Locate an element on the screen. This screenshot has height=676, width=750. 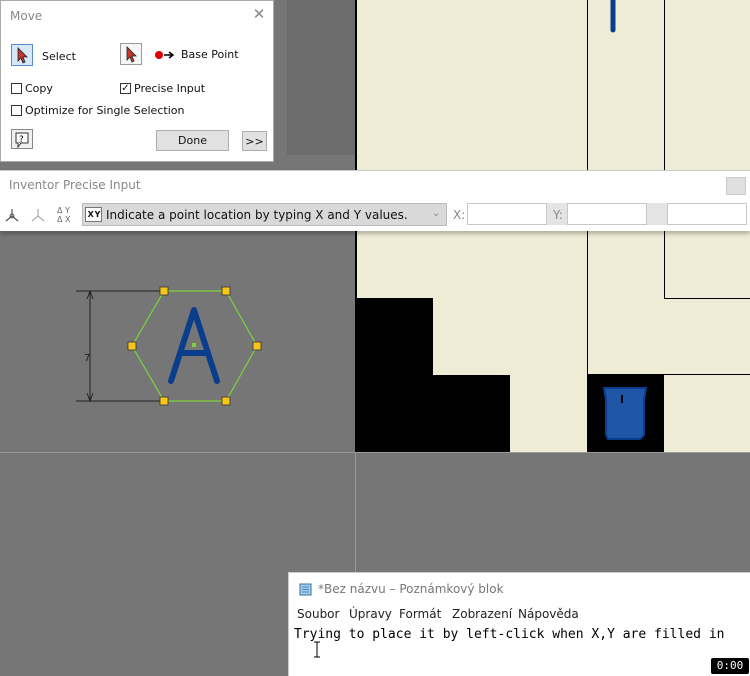
menu-view: Zobrazení is located at coordinates (482, 614).